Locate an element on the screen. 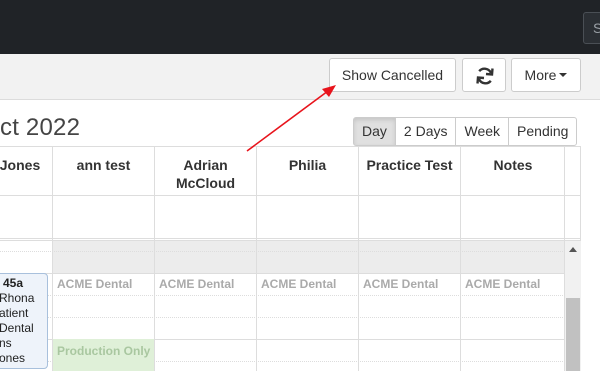 The image size is (600, 371). allday-divider is located at coordinates (290, 238).